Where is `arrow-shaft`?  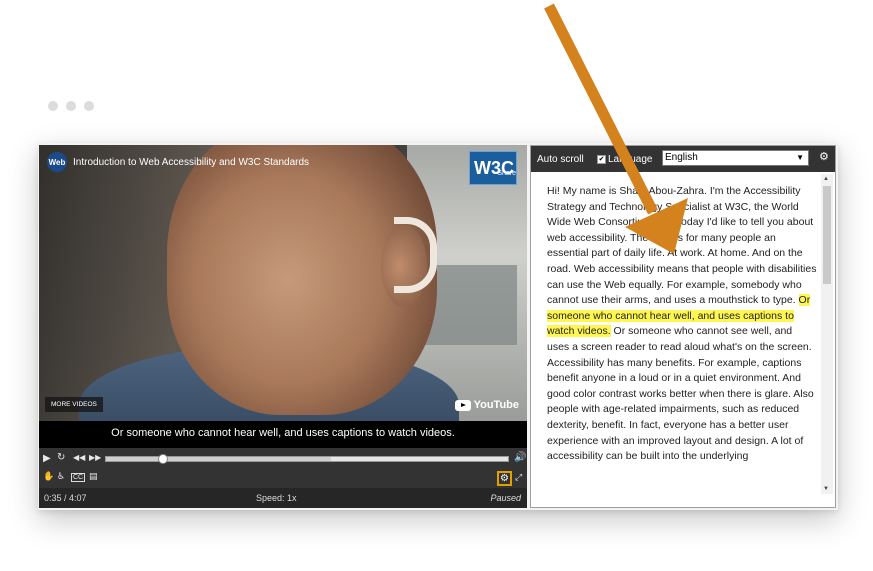 arrow-shaft is located at coordinates (601, 109).